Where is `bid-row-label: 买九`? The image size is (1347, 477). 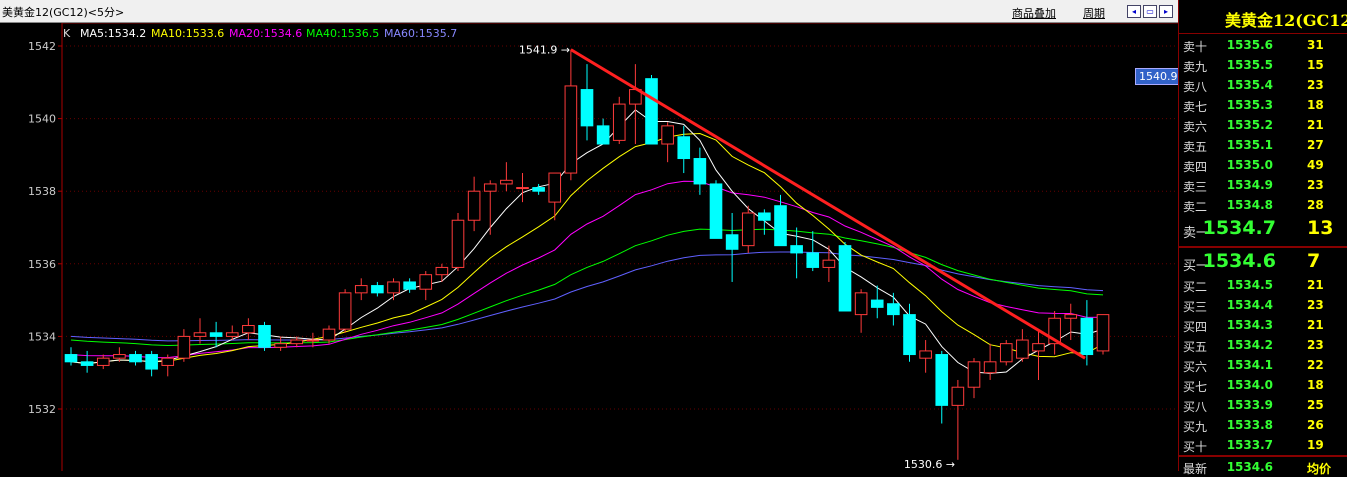
bid-row-label: 买九 is located at coordinates (1195, 427).